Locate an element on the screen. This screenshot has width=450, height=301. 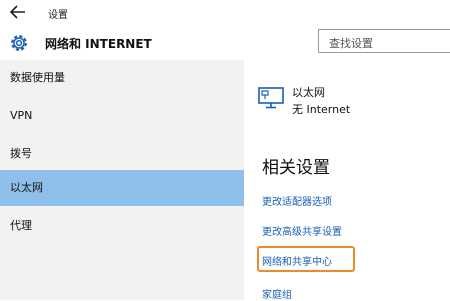
window-title: 设置 is located at coordinates (58, 15).